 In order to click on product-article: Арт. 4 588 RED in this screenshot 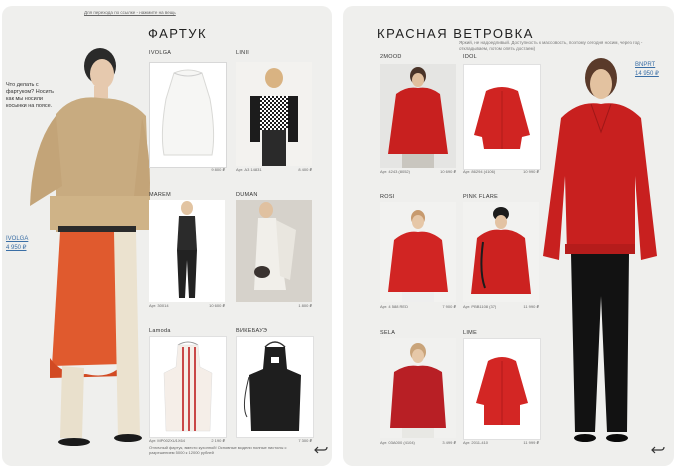, I will do `click(394, 306)`.